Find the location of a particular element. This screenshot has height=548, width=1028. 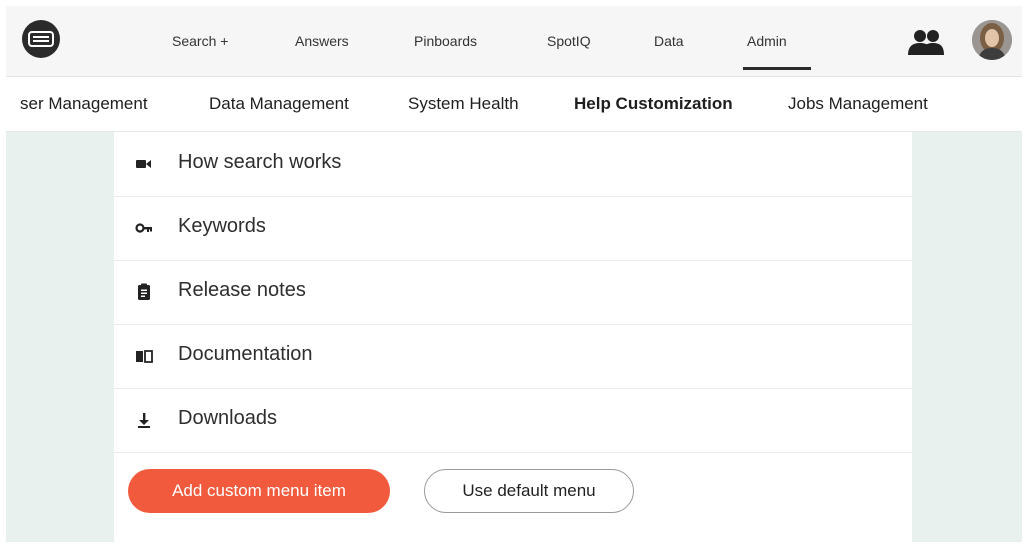

tab-jobs-management: Jobs Management is located at coordinates (858, 104).